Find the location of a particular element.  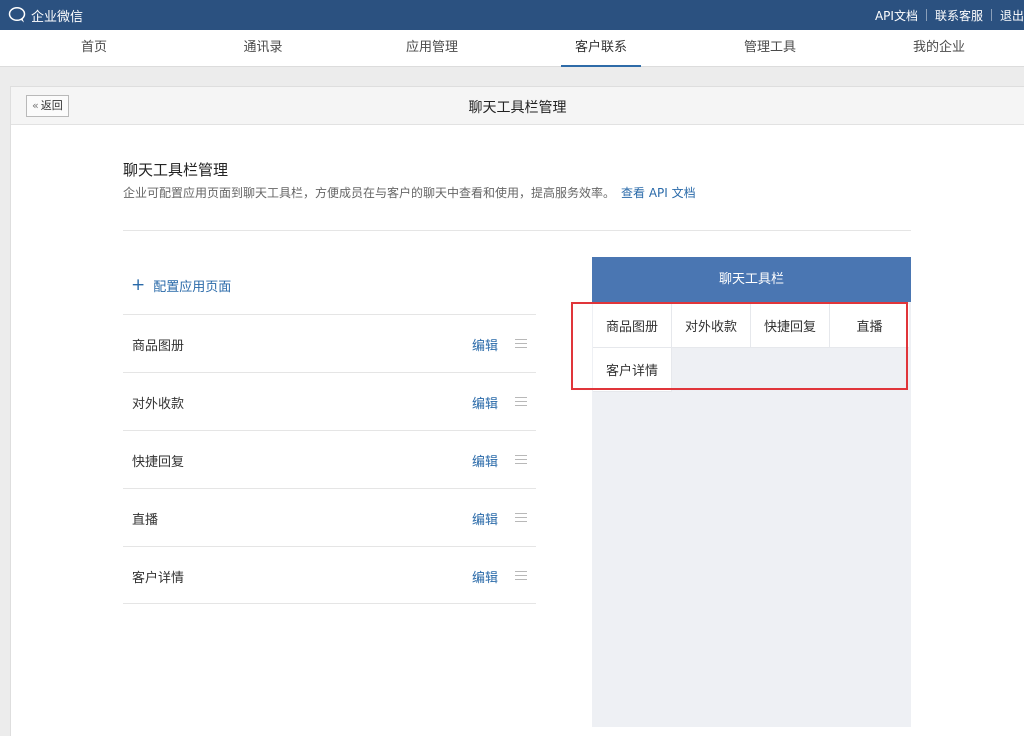

api-docs-link: API文档 is located at coordinates (896, 15).